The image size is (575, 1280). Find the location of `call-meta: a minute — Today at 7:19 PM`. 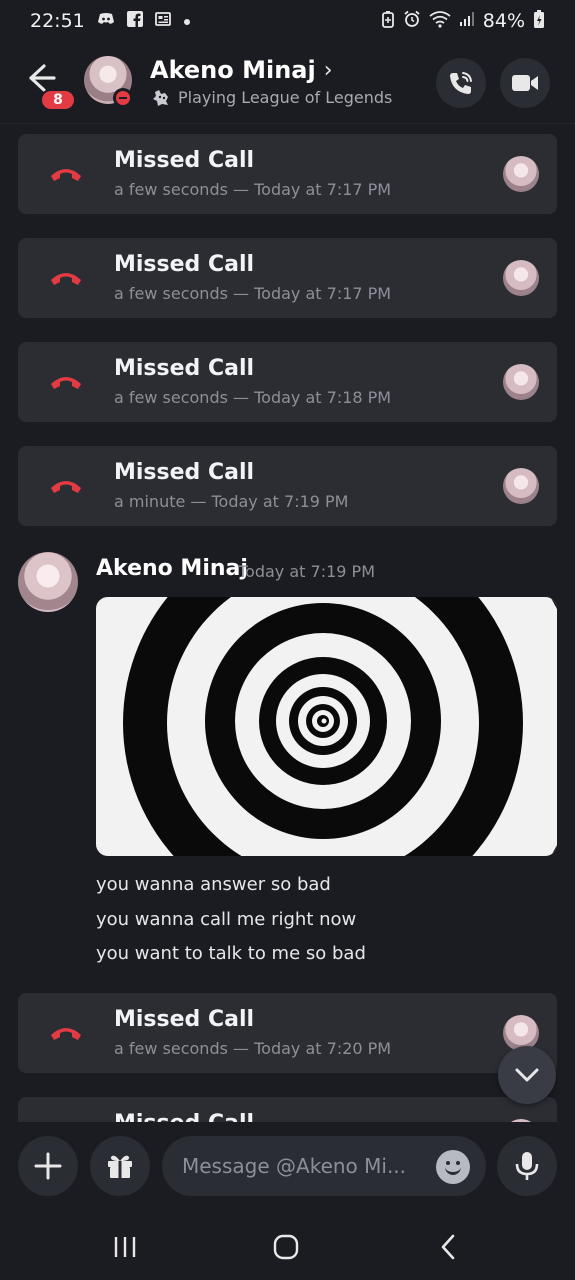

call-meta: a minute — Today at 7:19 PM is located at coordinates (231, 501).